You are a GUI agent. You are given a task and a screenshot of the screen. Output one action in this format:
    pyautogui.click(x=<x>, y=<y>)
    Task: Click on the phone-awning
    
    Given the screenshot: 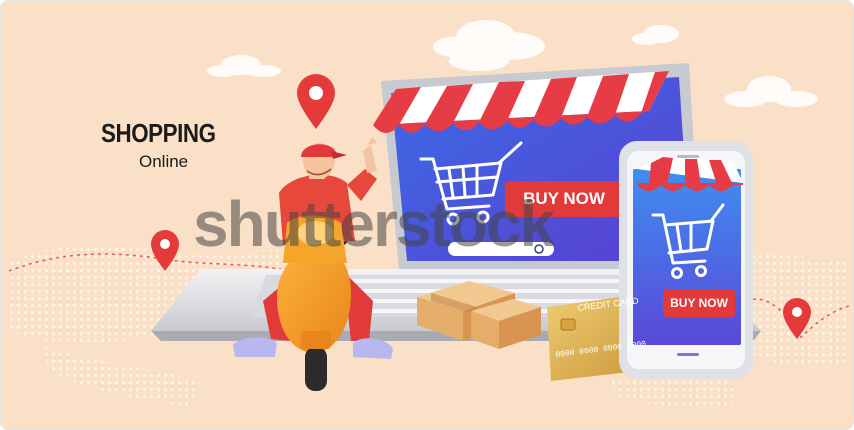 What is the action you would take?
    pyautogui.click(x=690, y=174)
    